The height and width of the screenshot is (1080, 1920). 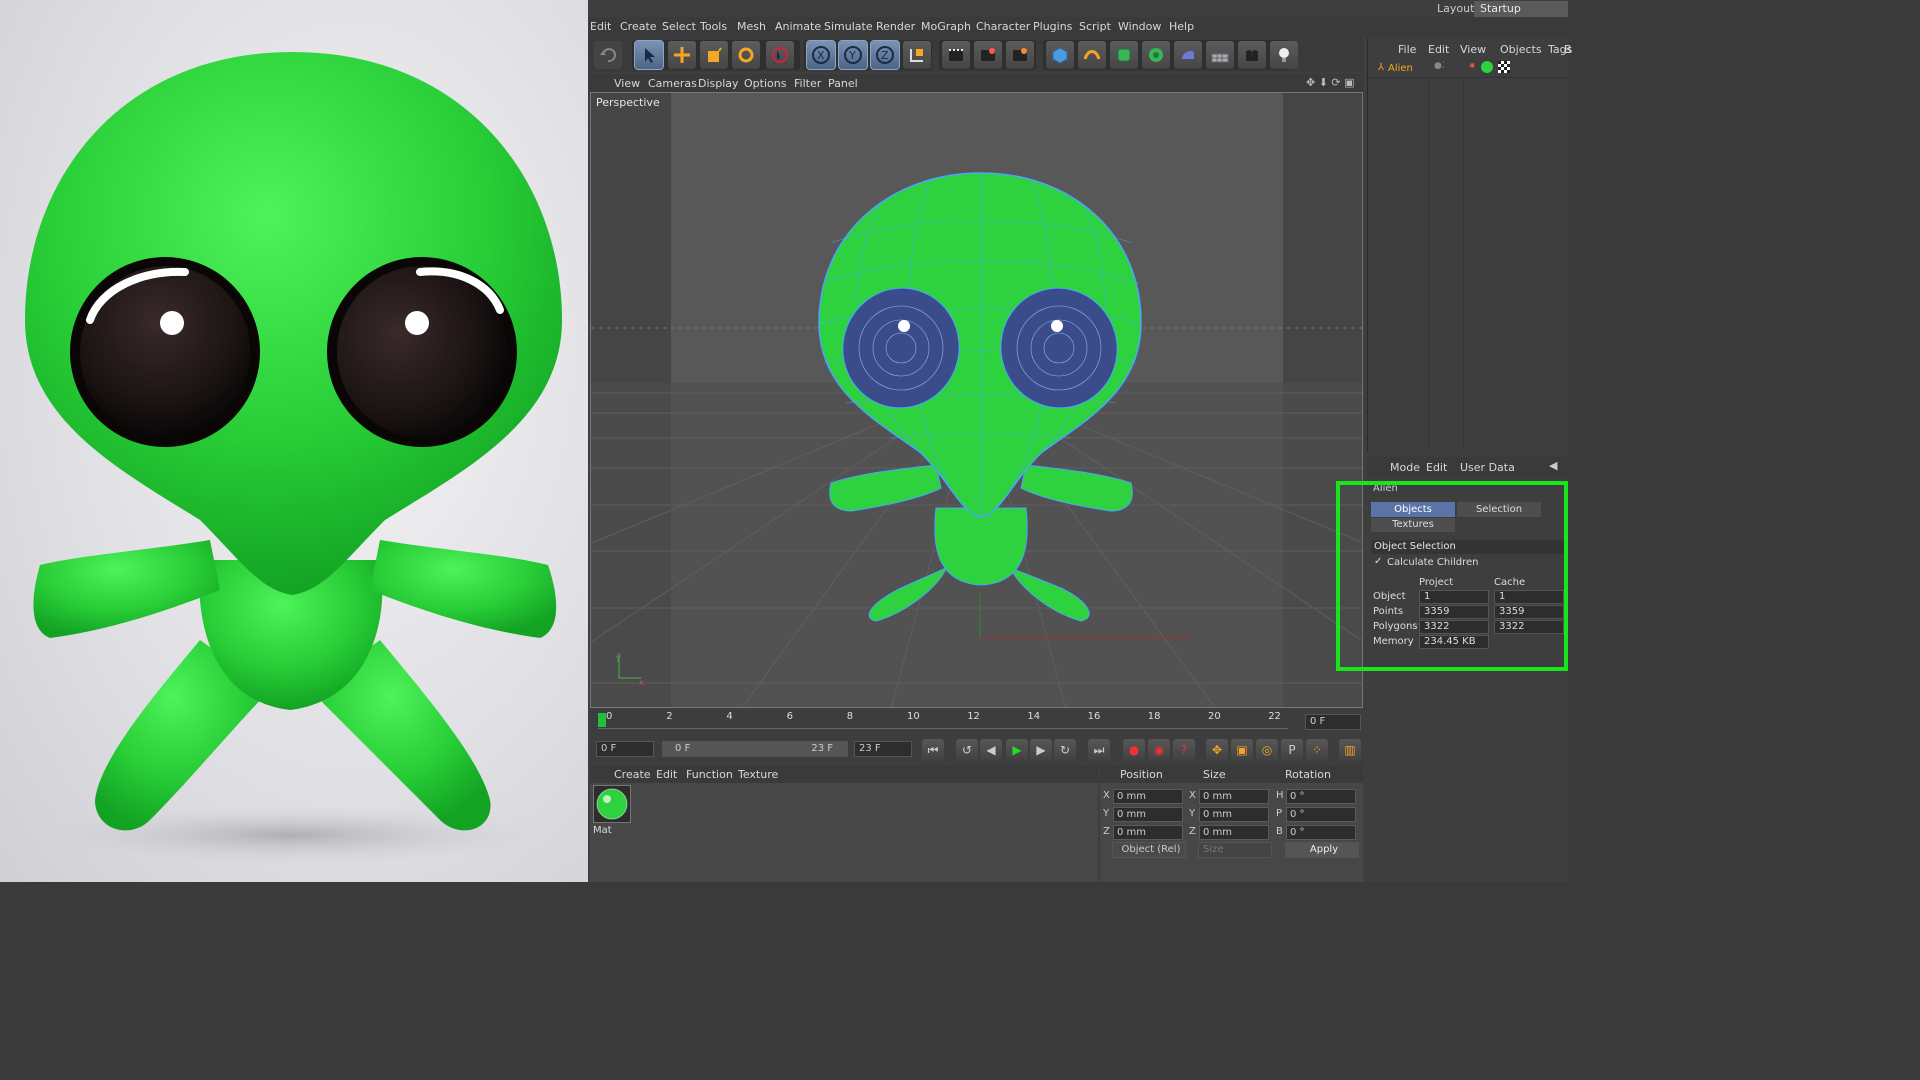 What do you see at coordinates (718, 83) in the screenshot?
I see `viewport-menu-display: Display` at bounding box center [718, 83].